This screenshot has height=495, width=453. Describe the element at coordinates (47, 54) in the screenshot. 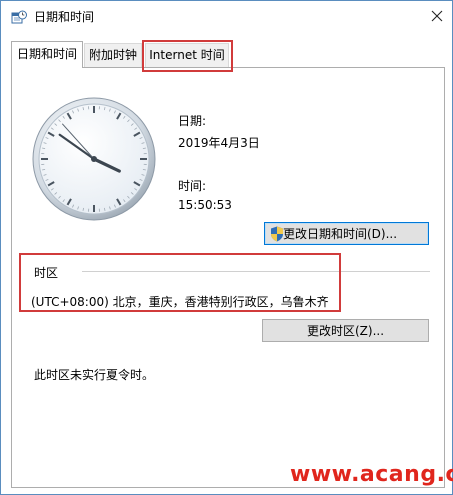

I see `tab-date-time: 日期和时间` at that location.